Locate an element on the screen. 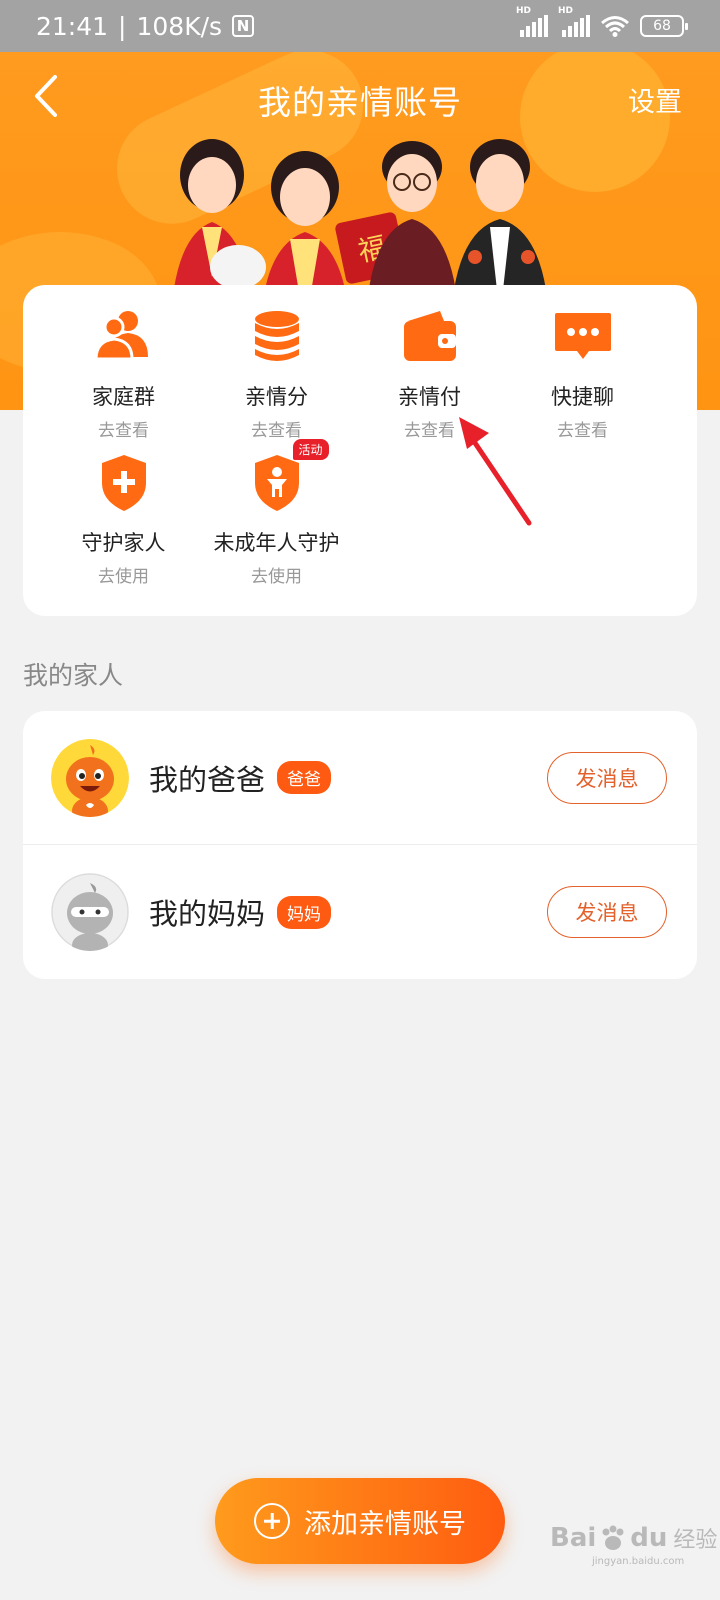 The width and height of the screenshot is (720, 1600). status-speed: 108K/s is located at coordinates (179, 26).